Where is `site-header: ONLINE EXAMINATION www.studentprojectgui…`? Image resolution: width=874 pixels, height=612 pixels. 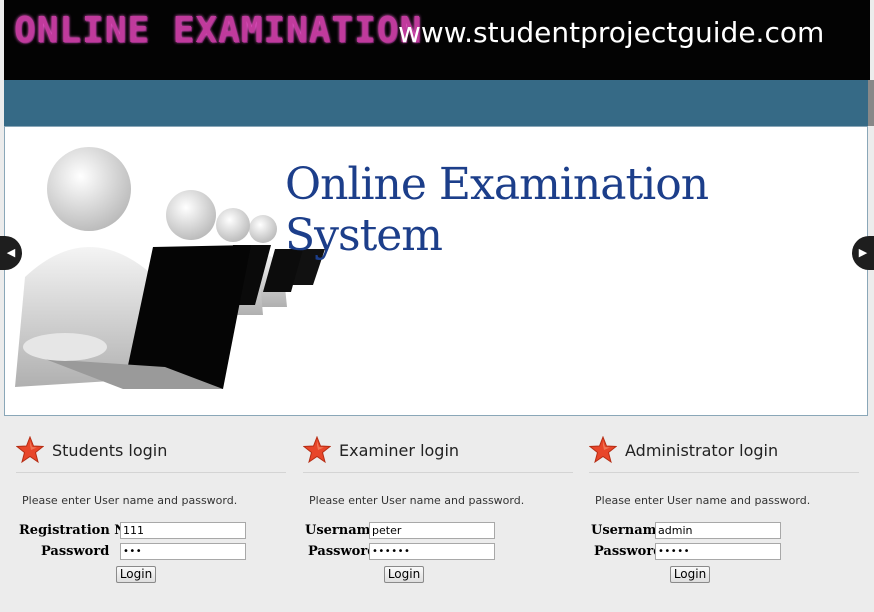
site-header: ONLINE EXAMINATION www.studentprojectgui… is located at coordinates (437, 40).